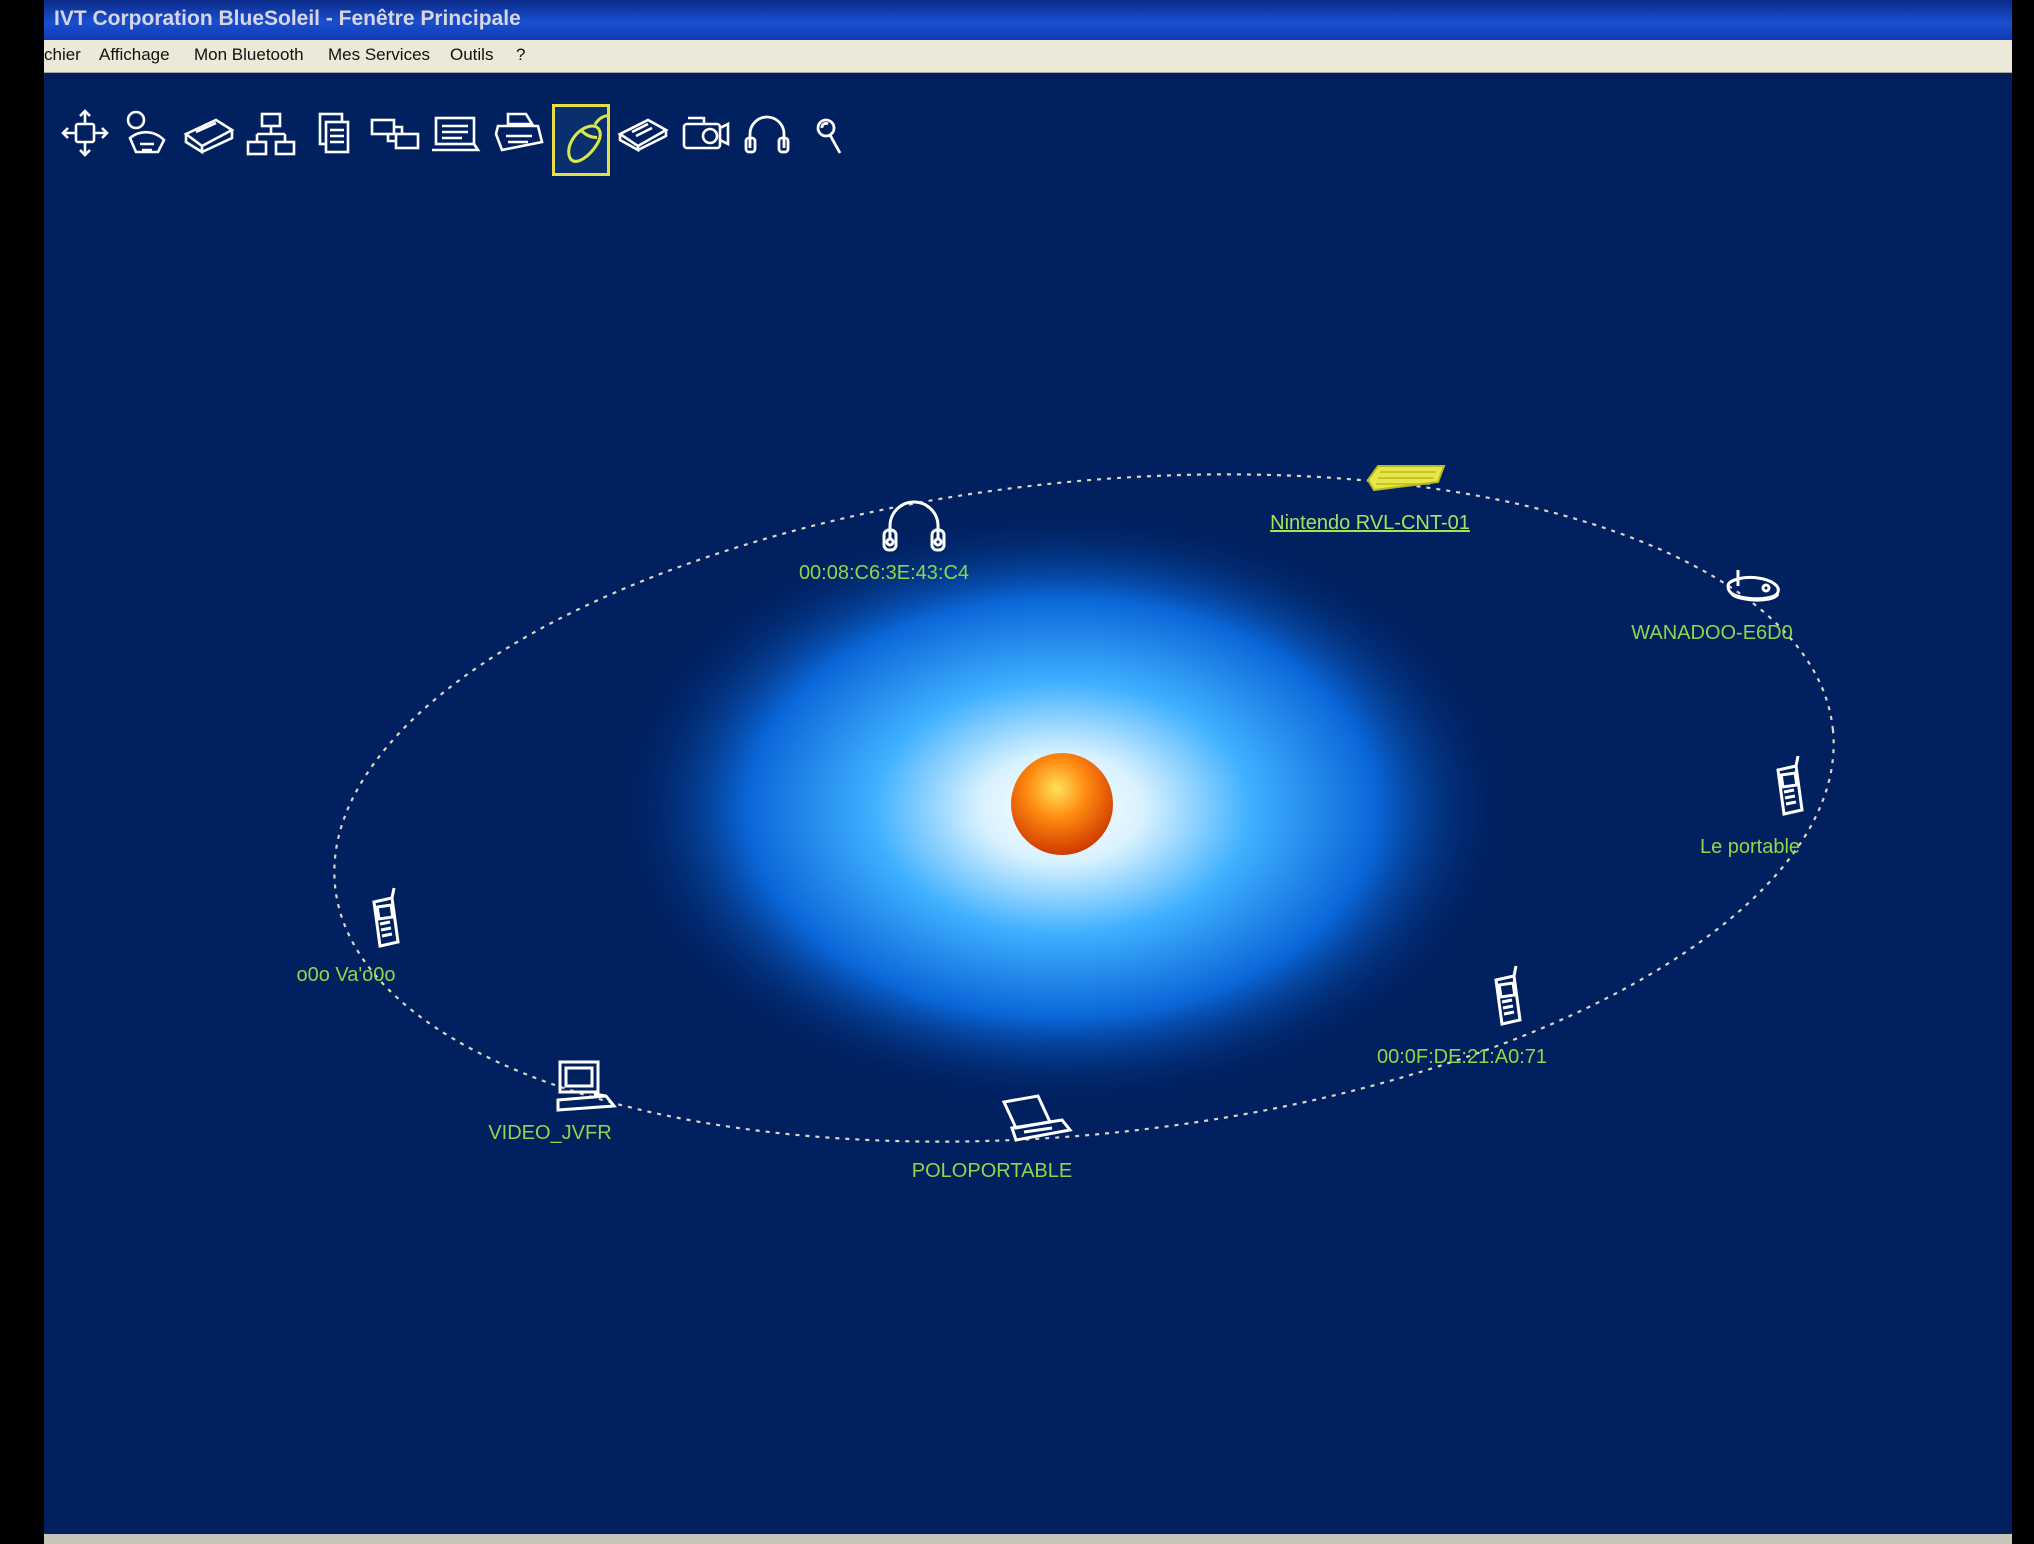 The height and width of the screenshot is (1544, 2034). I want to click on menu-mes-services: Mes Services, so click(379, 55).